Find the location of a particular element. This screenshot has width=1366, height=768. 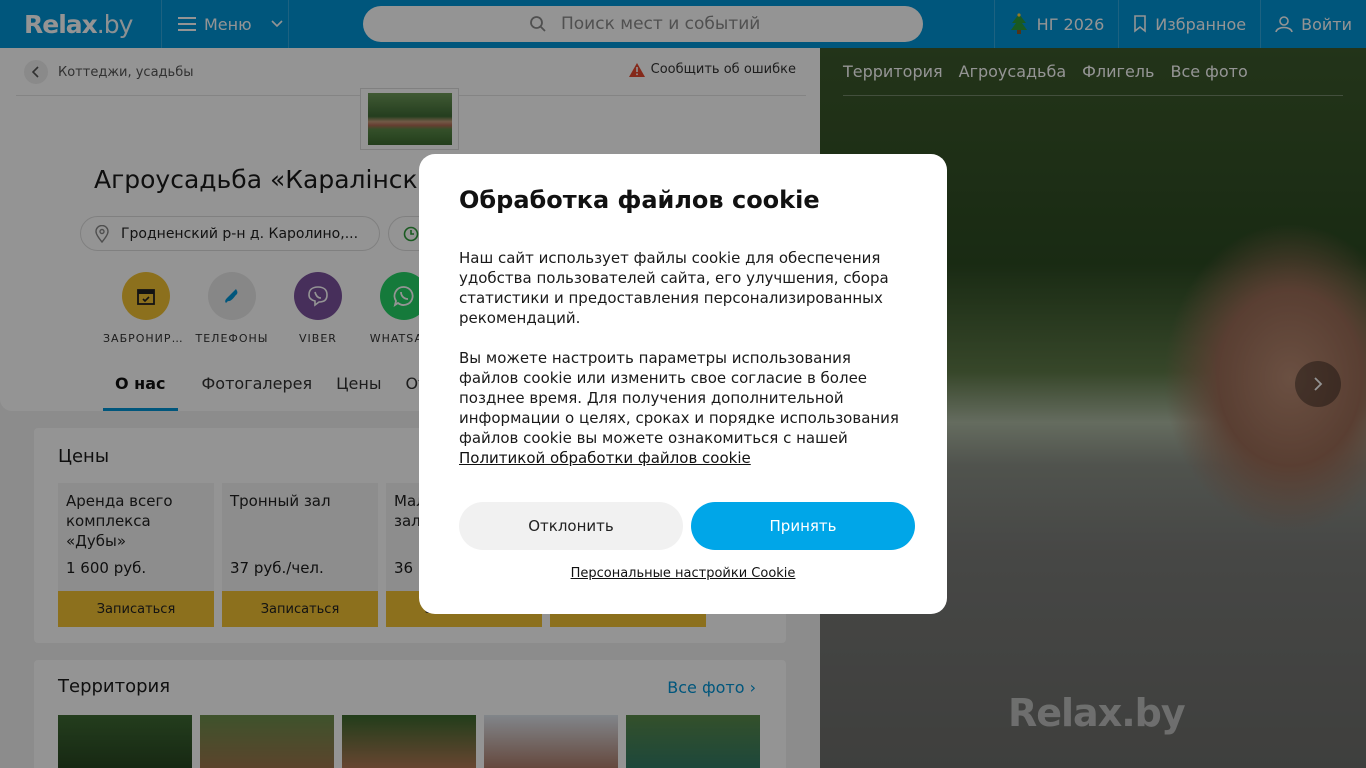

personal-cookie-settings-link: Персональные настройки Cookie is located at coordinates (683, 573).